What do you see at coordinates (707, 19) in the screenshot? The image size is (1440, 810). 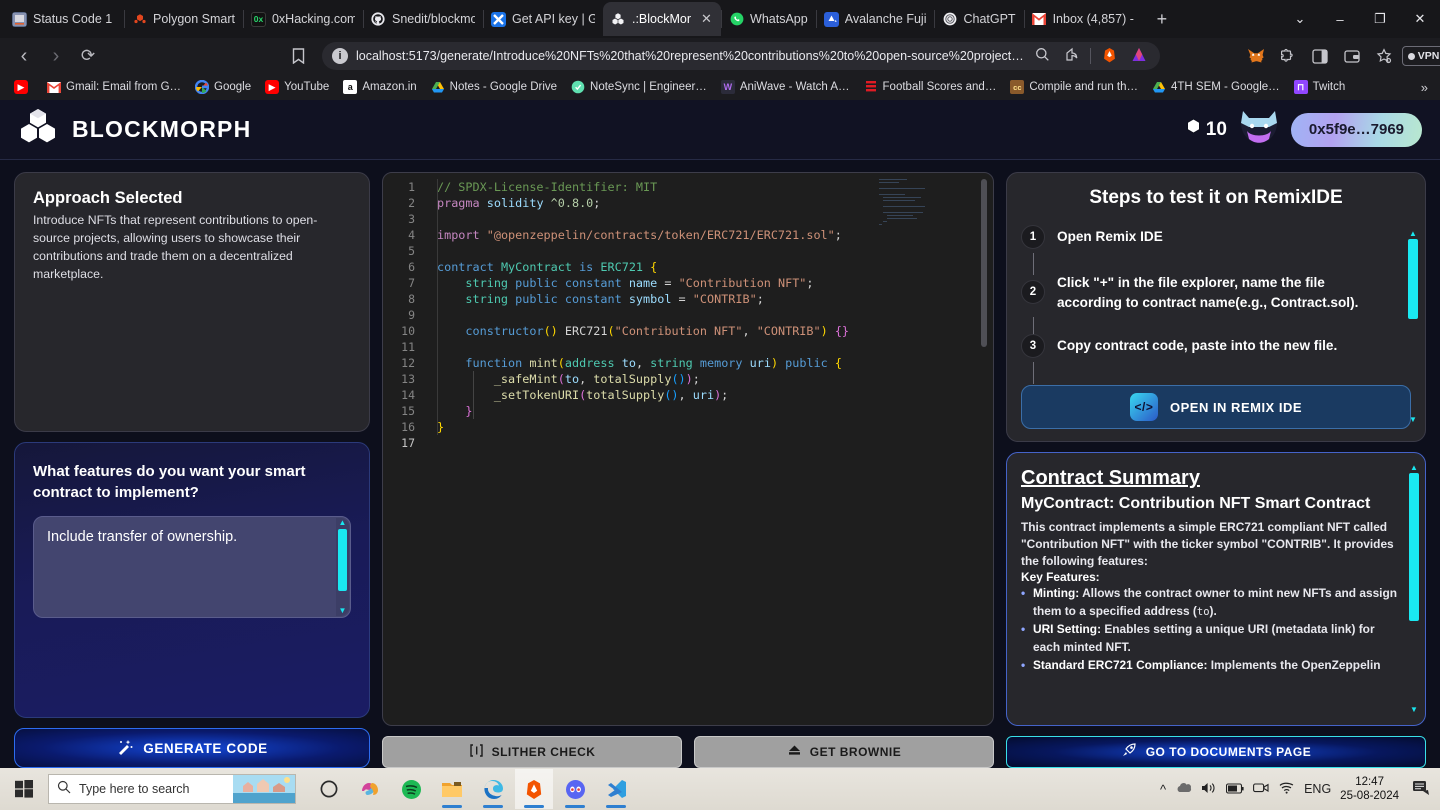 I see `close-icon: ✕` at bounding box center [707, 19].